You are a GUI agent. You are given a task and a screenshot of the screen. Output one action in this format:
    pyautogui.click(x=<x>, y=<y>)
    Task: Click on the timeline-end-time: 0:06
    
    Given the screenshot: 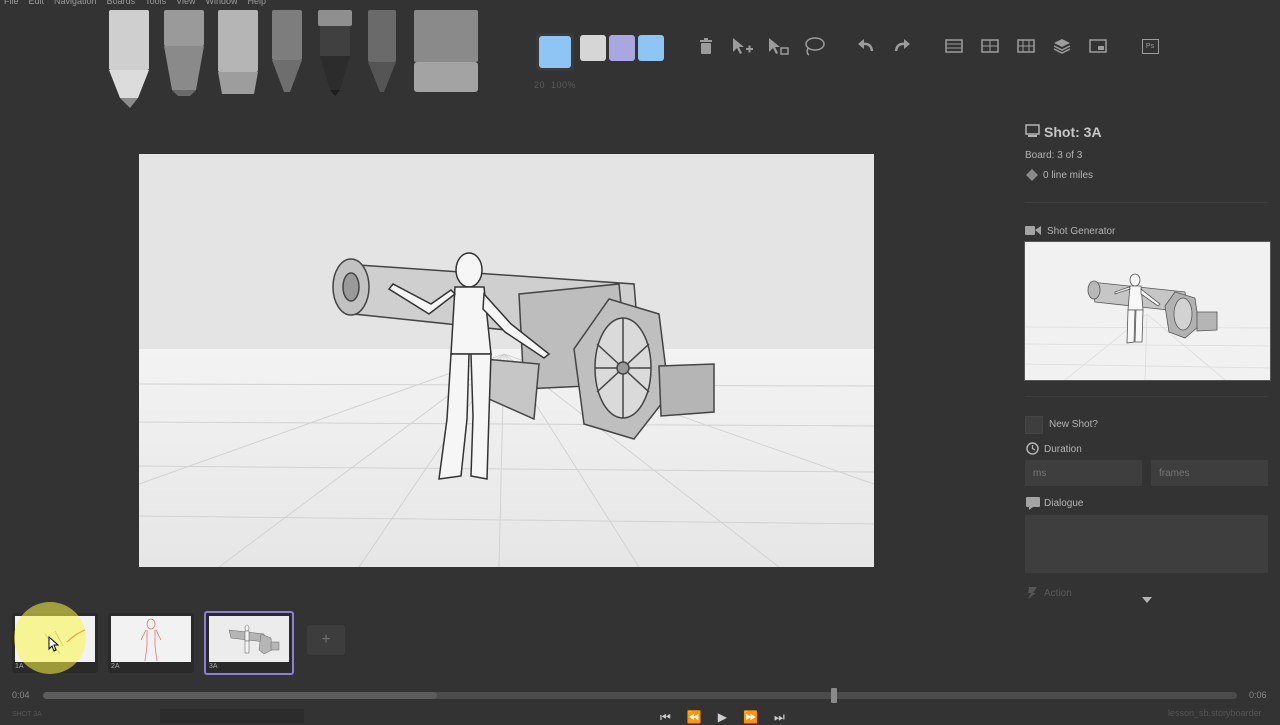 What is the action you would take?
    pyautogui.click(x=1258, y=695)
    